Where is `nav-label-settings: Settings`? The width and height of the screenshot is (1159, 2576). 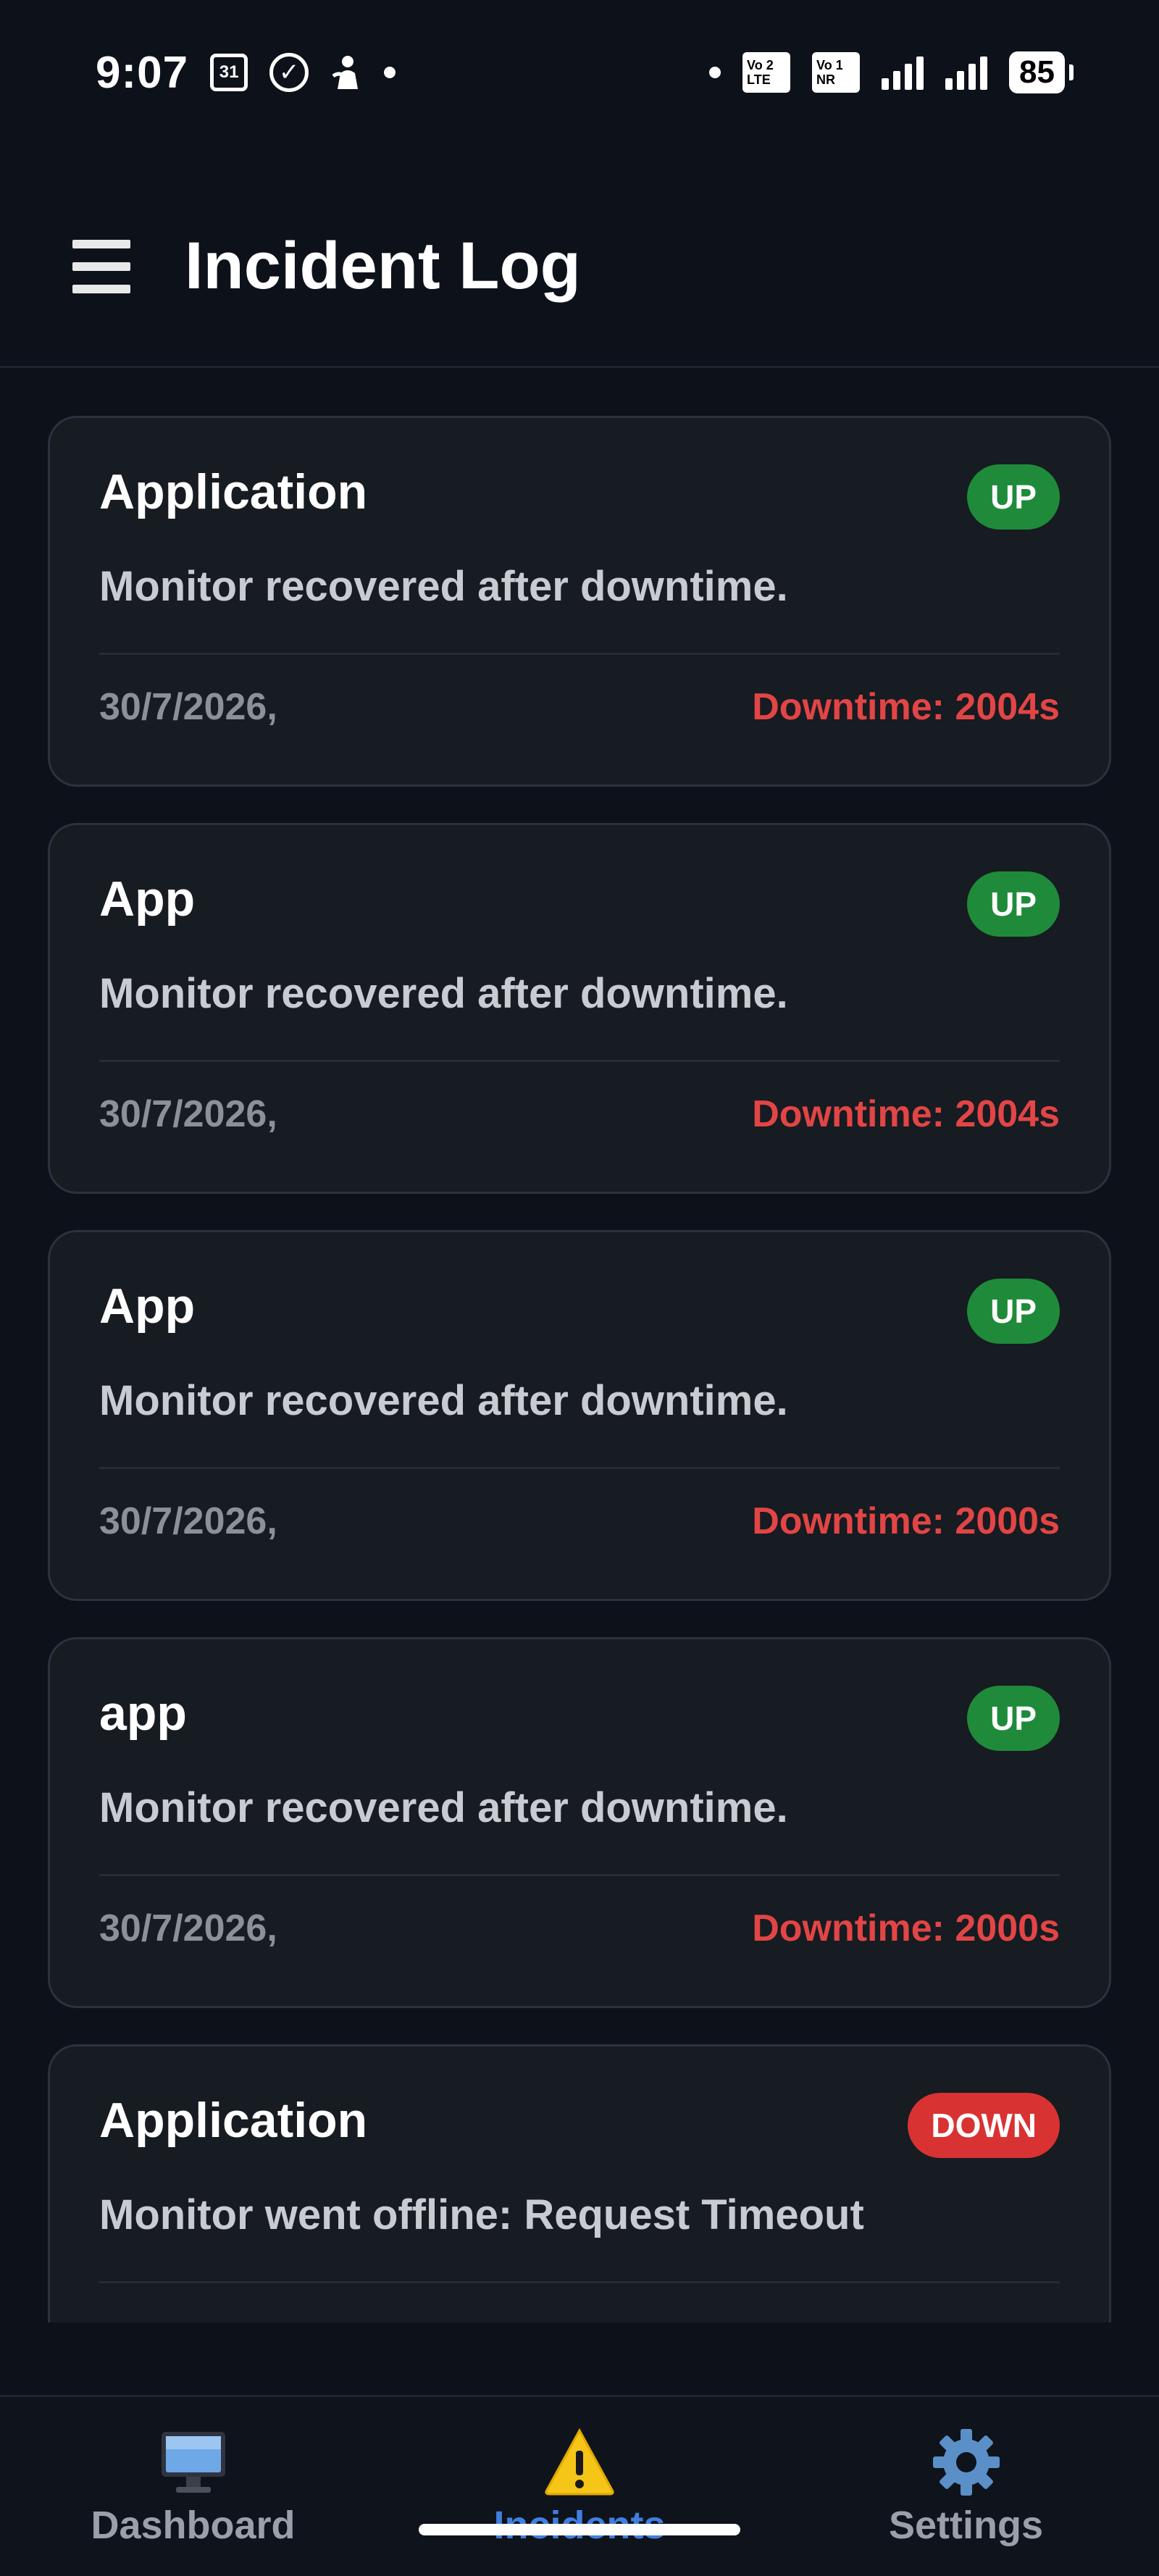
nav-label-settings: Settings is located at coordinates (966, 2525).